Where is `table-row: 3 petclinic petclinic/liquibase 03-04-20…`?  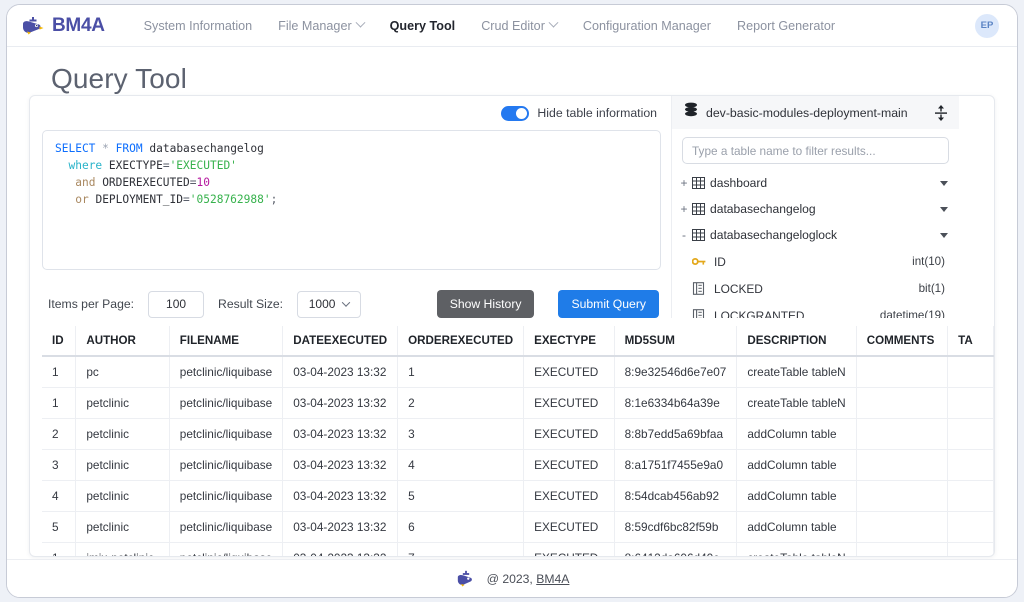 table-row: 3 petclinic petclinic/liquibase 03-04-20… is located at coordinates (518, 465).